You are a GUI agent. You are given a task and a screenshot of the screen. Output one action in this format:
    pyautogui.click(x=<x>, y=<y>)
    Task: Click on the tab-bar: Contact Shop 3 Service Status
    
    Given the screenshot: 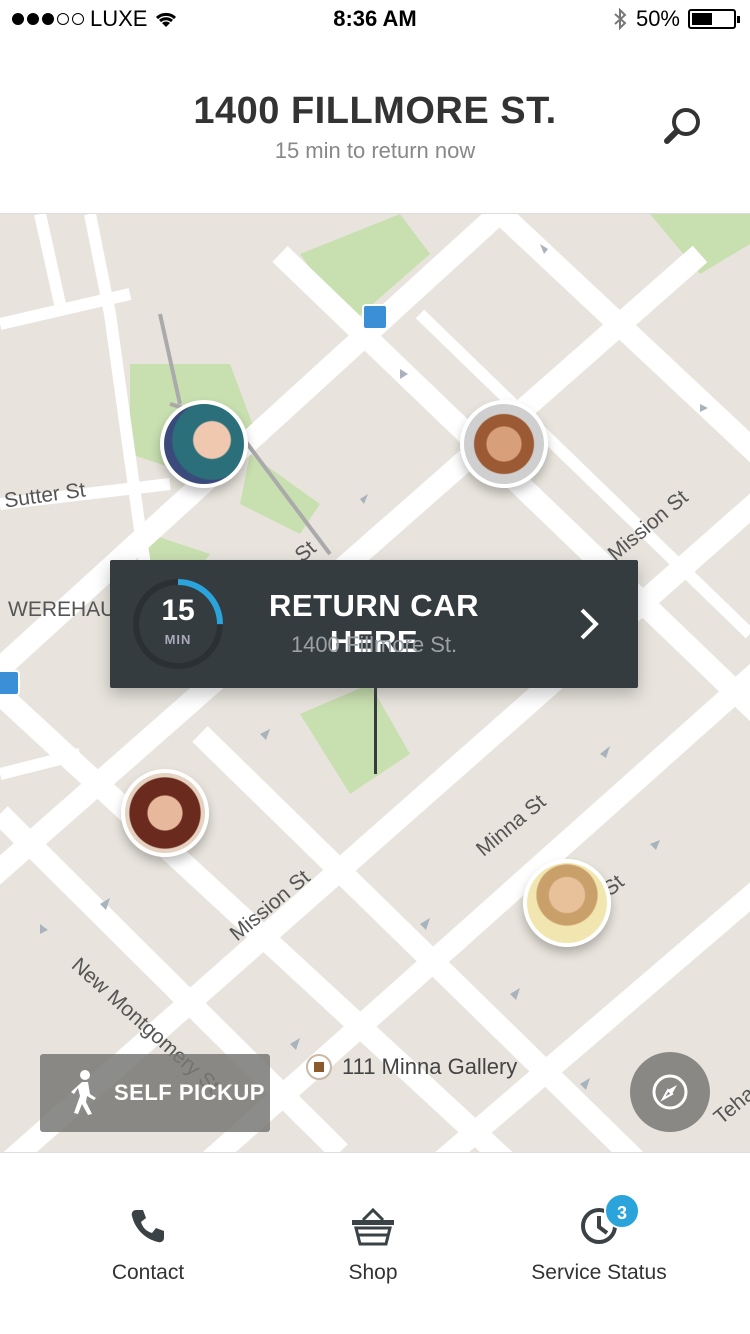 What is the action you would take?
    pyautogui.click(x=375, y=1243)
    